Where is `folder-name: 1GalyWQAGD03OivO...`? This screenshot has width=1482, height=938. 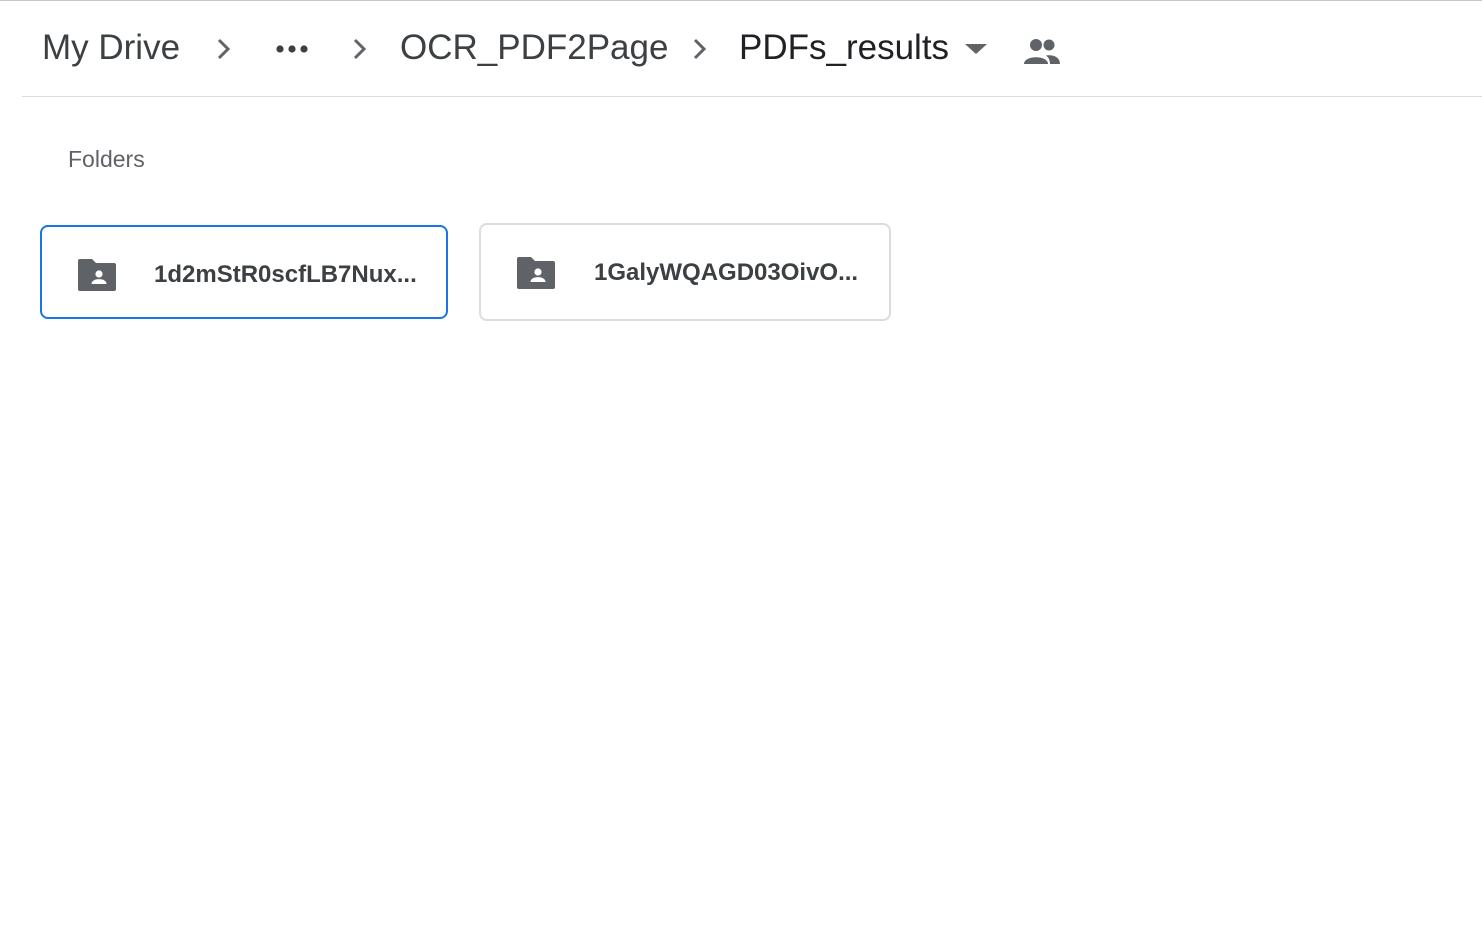
folder-name: 1GalyWQAGD03OivO... is located at coordinates (726, 272).